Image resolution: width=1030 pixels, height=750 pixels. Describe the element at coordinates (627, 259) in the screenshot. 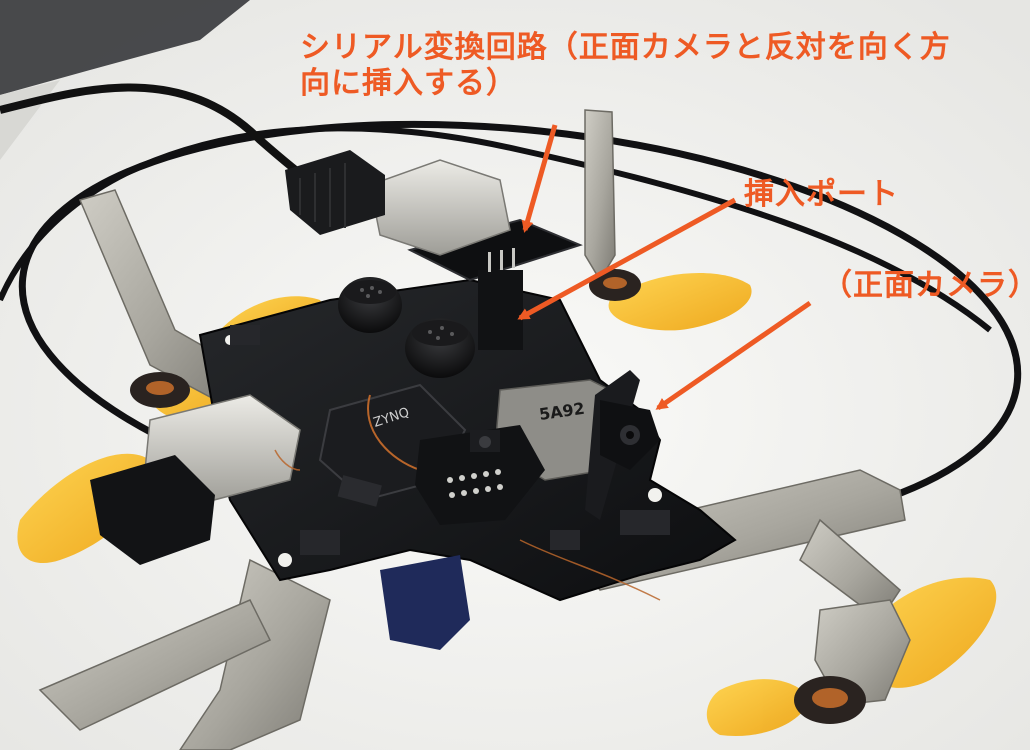

I see `arrow-insert-port` at that location.